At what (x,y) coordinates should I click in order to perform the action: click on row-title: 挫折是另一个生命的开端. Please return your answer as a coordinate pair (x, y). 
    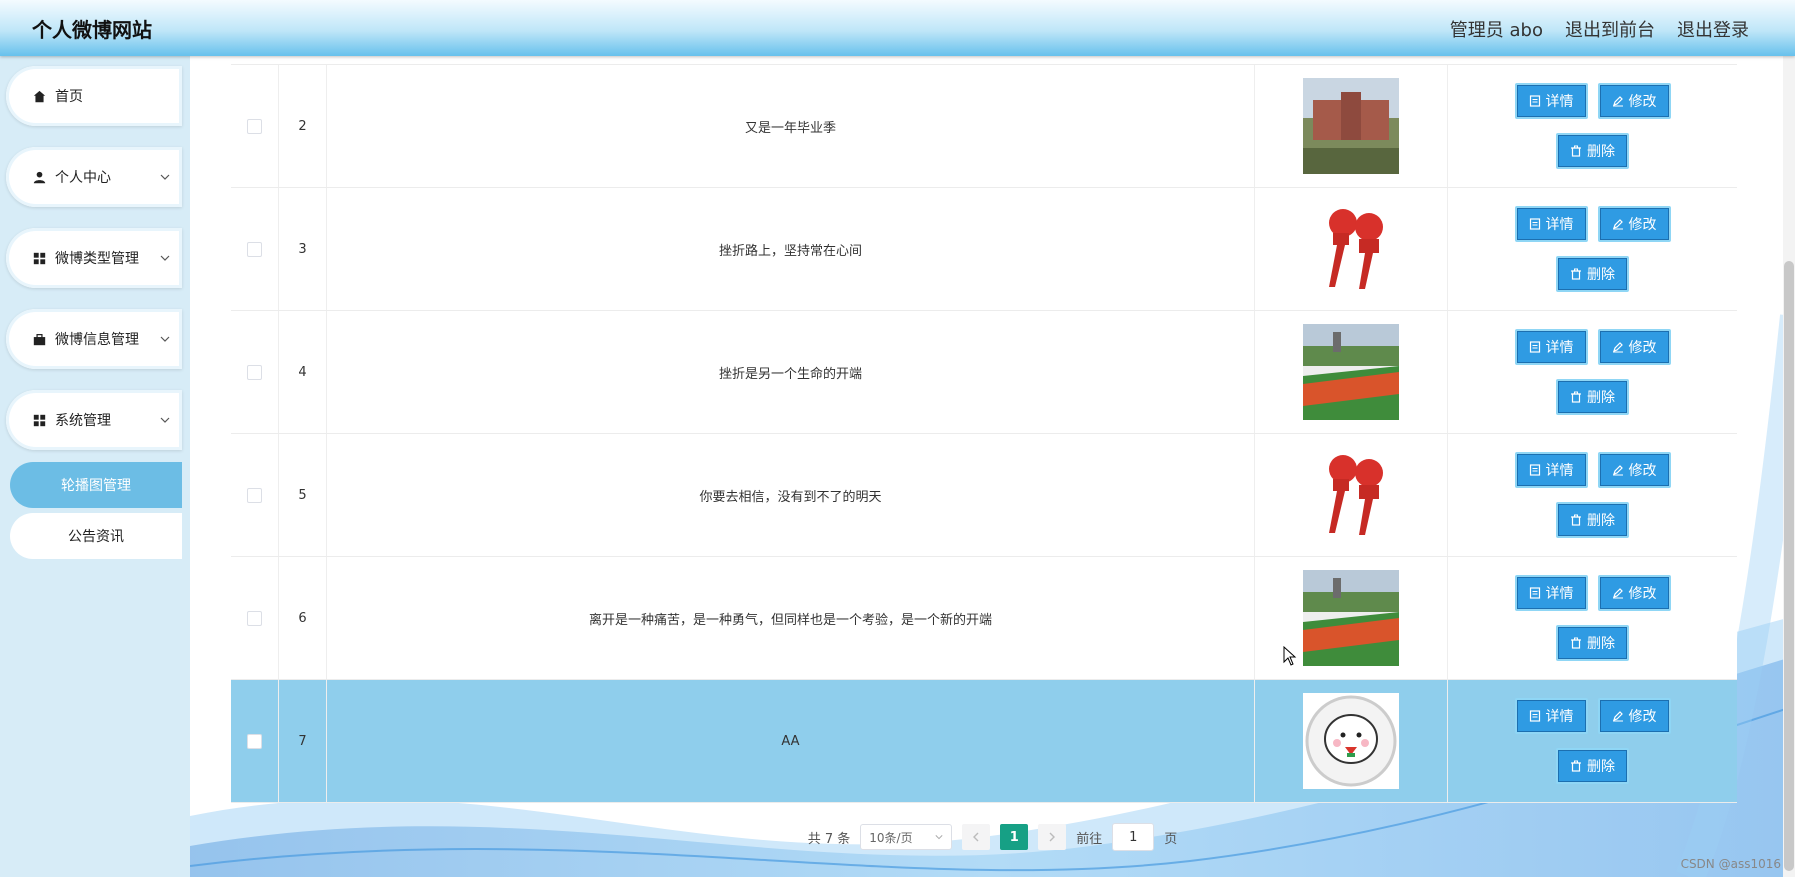
    Looking at the image, I should click on (791, 372).